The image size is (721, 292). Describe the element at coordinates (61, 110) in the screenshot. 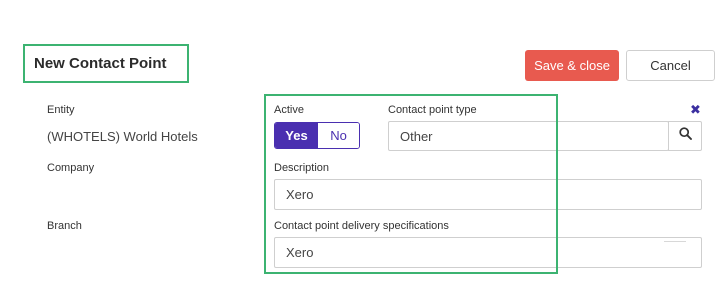

I see `entity-label: Entity` at that location.